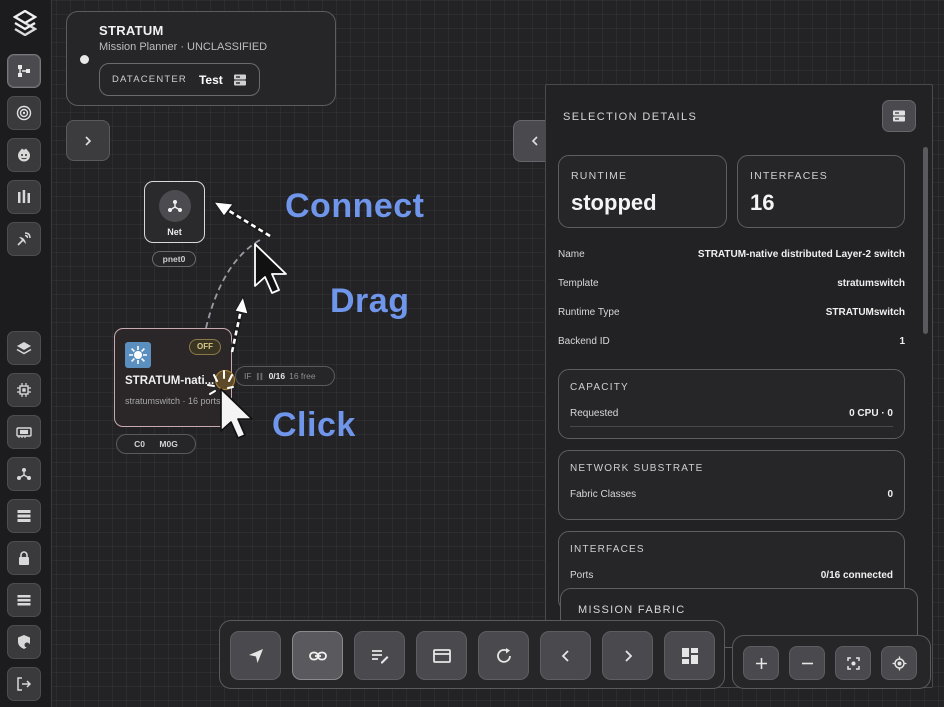 The width and height of the screenshot is (944, 707). Describe the element at coordinates (821, 191) in the screenshot. I see `interfaces-card: INTERFACES 16` at that location.